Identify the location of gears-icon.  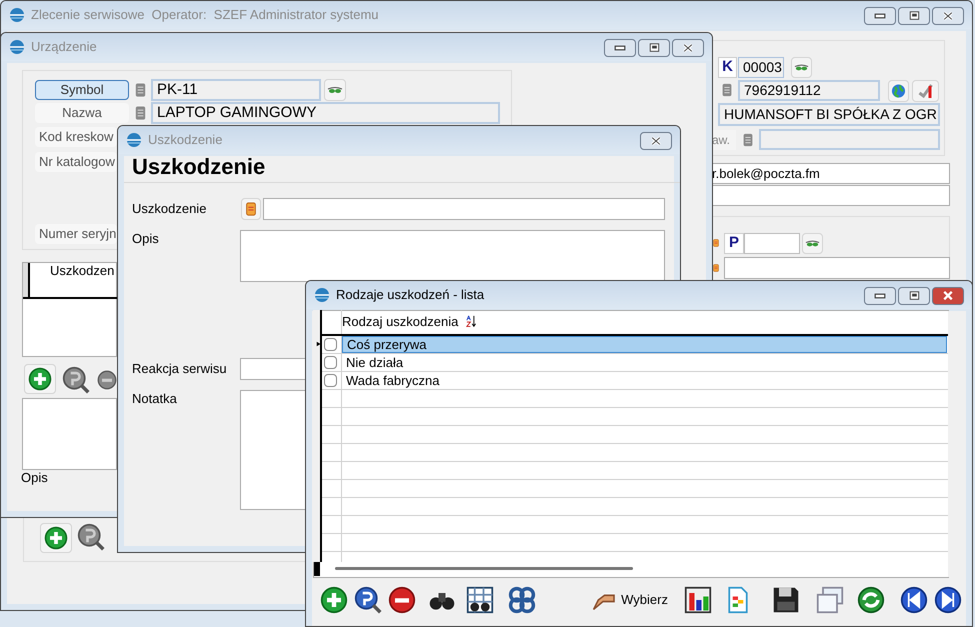
(522, 600).